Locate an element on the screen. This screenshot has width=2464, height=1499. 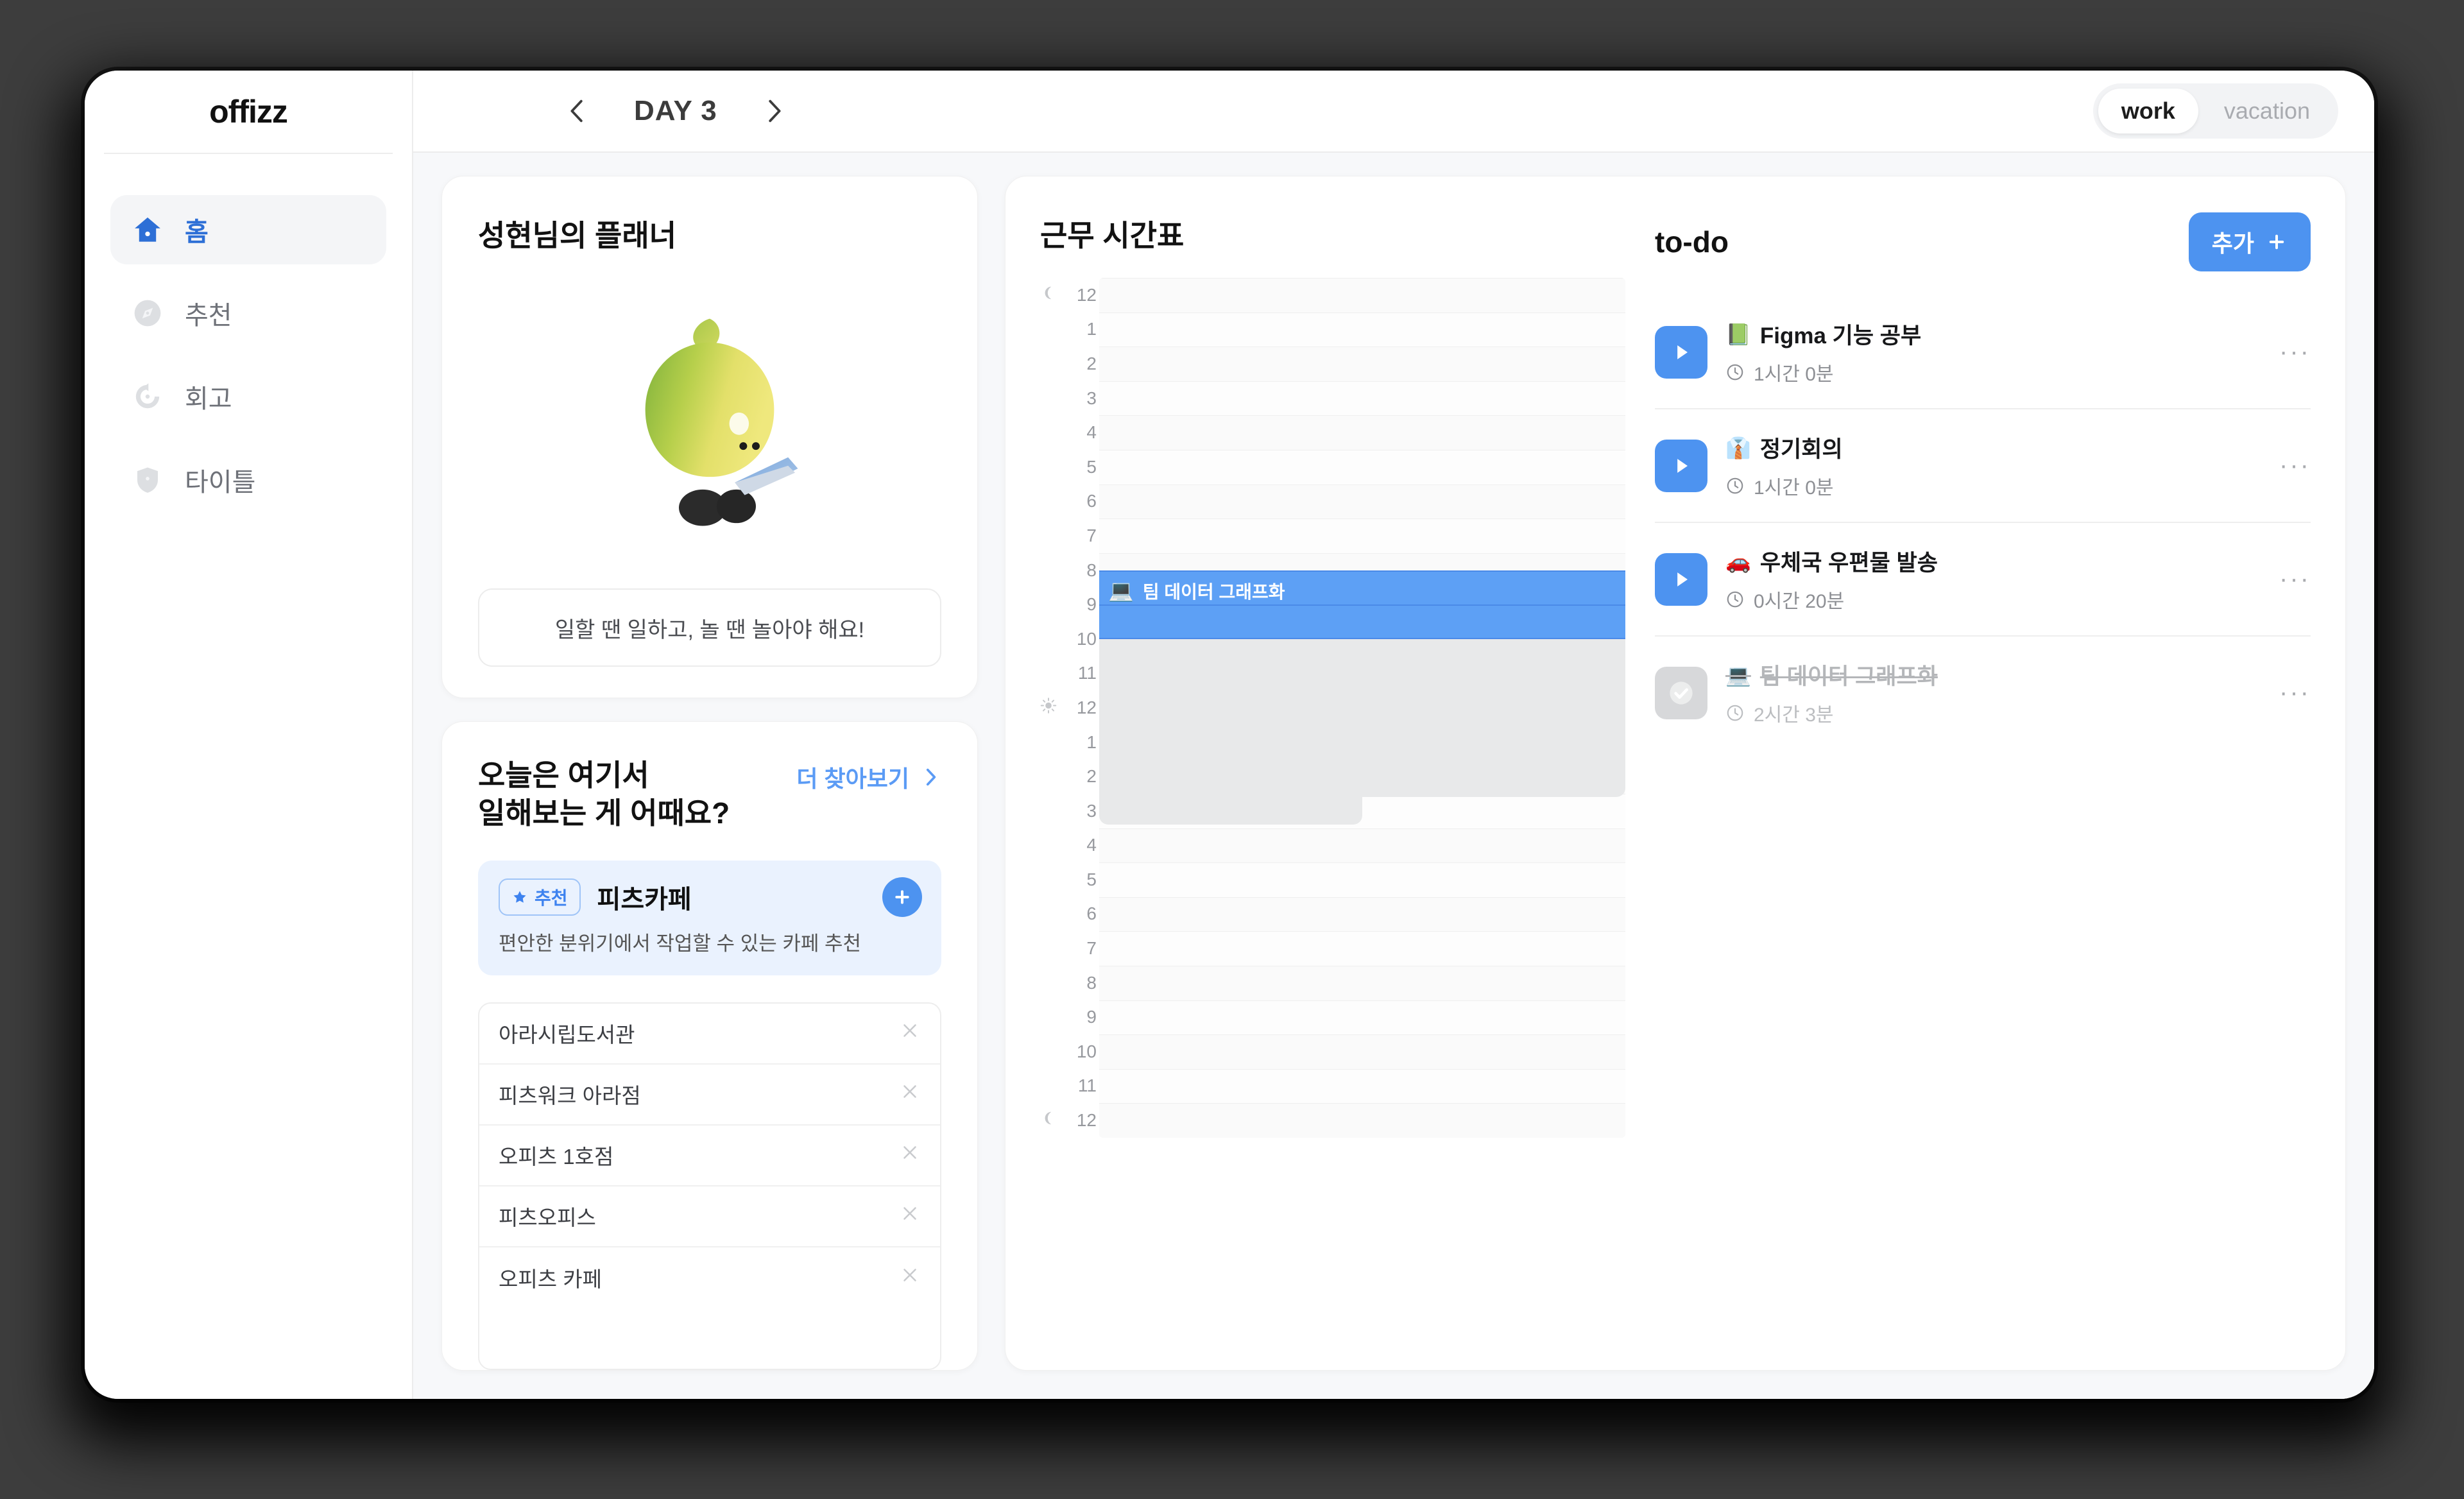
moon-icon is located at coordinates (1049, 1120).